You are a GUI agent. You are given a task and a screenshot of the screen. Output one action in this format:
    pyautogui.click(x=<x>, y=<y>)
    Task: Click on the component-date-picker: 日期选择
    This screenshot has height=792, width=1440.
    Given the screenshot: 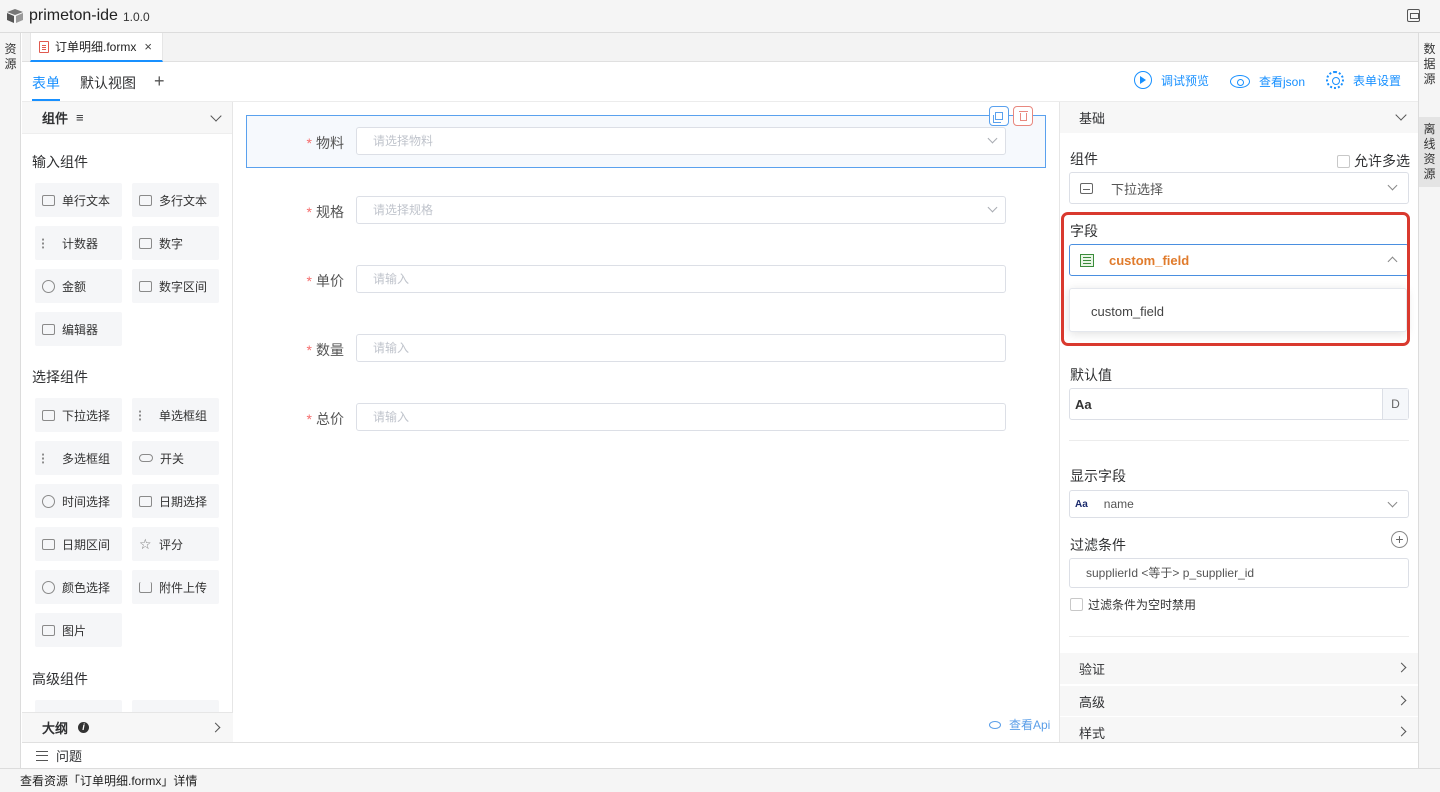 What is the action you would take?
    pyautogui.click(x=175, y=501)
    